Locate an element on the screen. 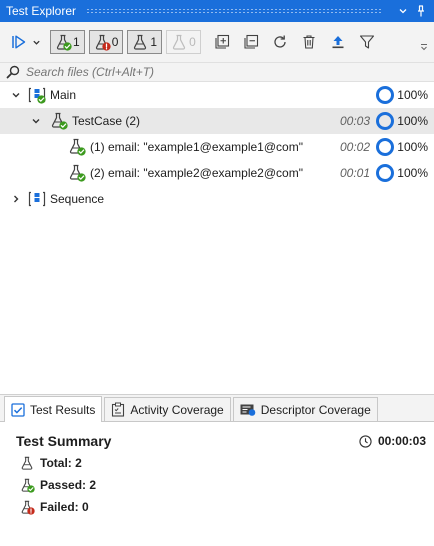  skipped-count: 0 is located at coordinates (192, 42).